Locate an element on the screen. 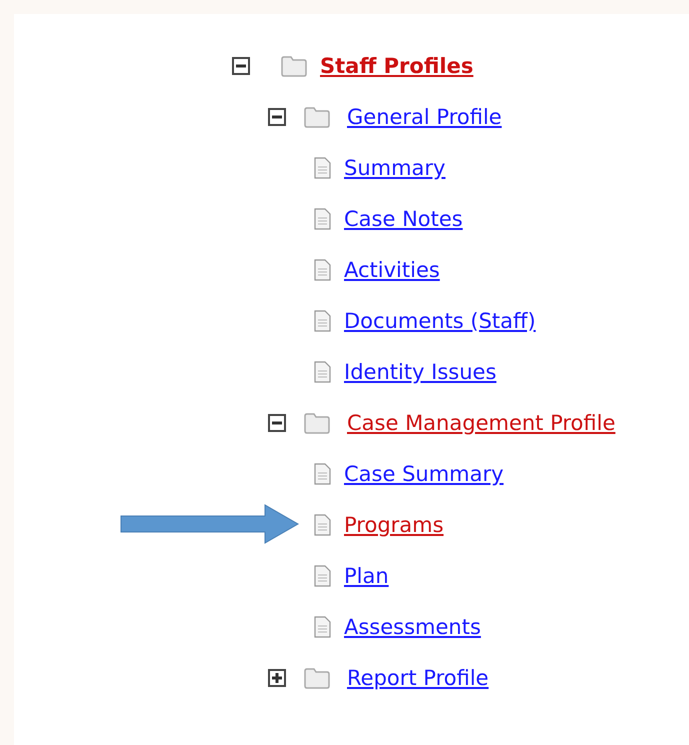 The image size is (689, 745). tree-link: Case Management Profile is located at coordinates (481, 422).